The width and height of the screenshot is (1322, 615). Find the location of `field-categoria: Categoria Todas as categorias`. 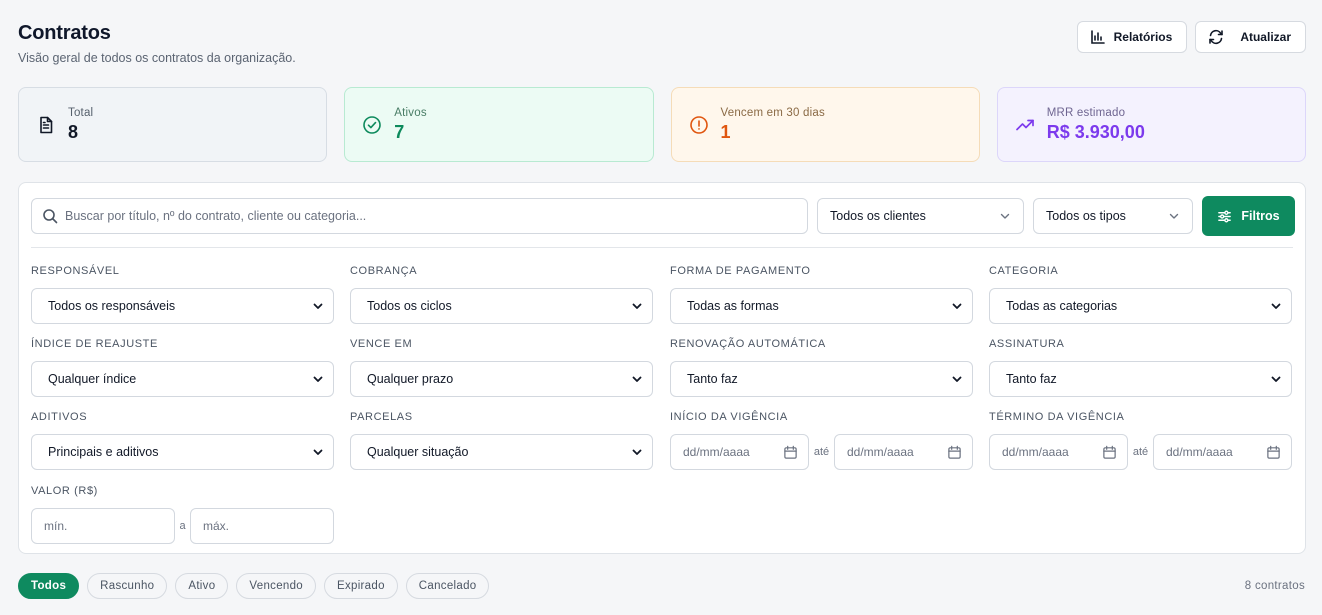

field-categoria: Categoria Todas as categorias is located at coordinates (1140, 294).